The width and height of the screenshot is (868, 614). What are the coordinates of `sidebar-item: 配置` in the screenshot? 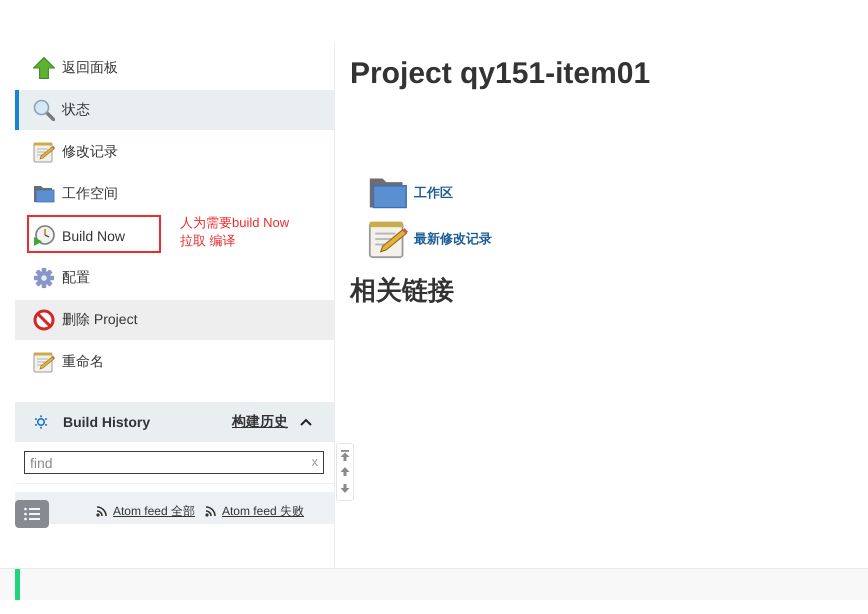 It's located at (174, 278).